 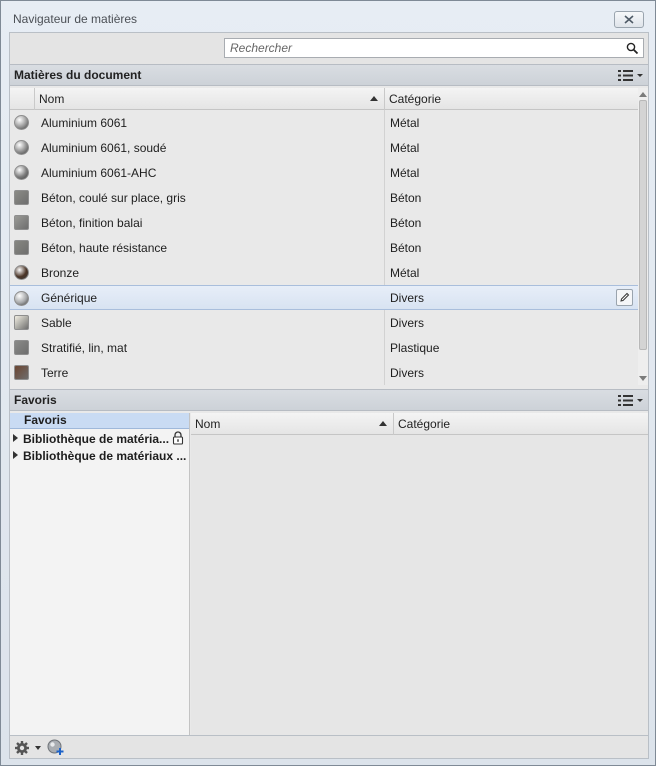 I want to click on name-column-label: Nom, so click(x=52, y=99).